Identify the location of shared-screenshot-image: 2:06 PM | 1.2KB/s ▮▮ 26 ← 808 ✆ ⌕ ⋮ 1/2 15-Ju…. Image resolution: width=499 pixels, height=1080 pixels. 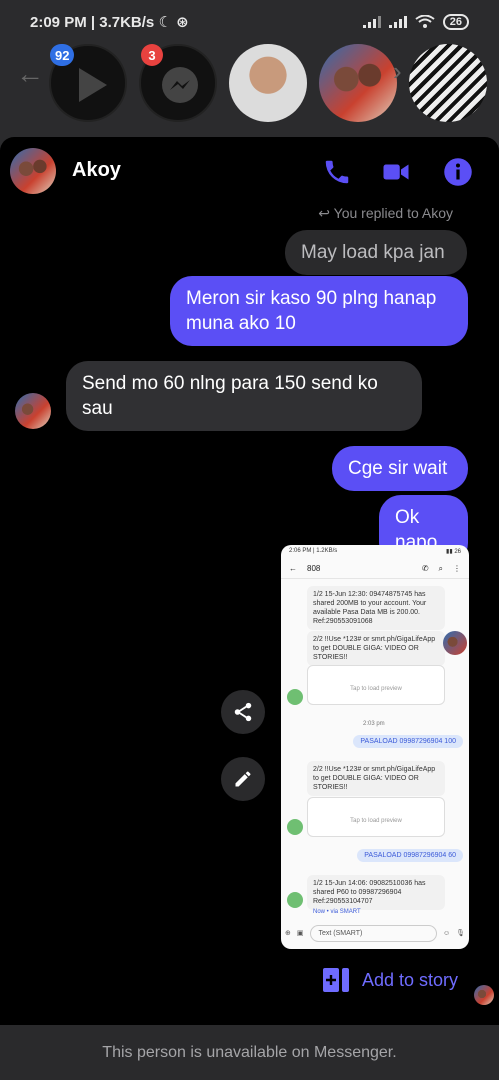
(375, 747).